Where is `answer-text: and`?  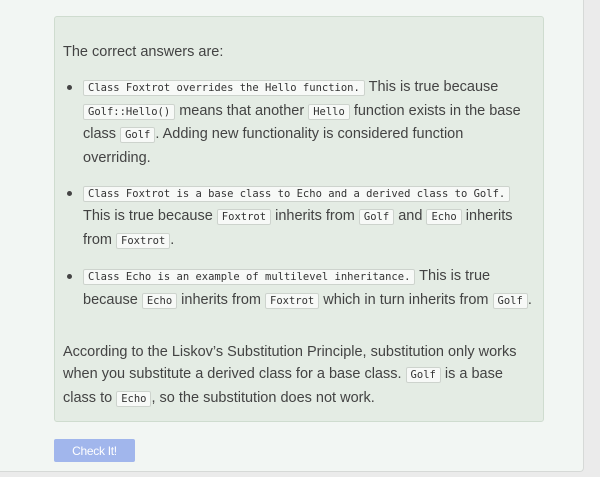 answer-text: and is located at coordinates (410, 216).